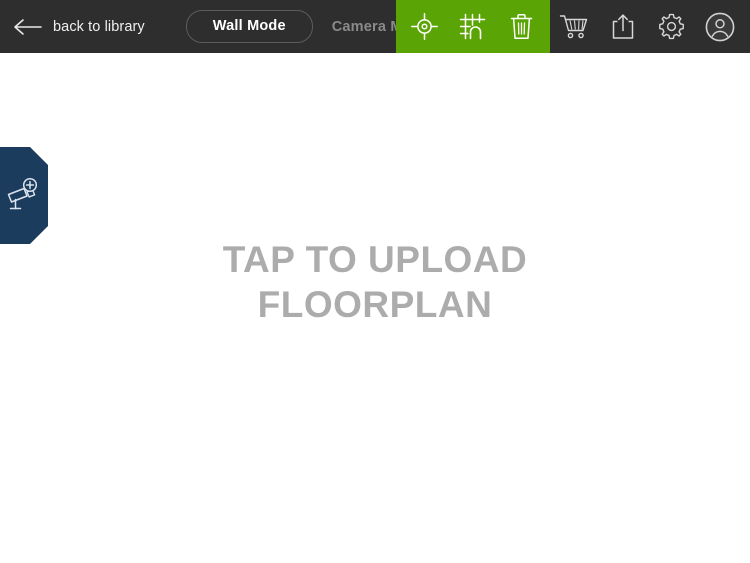  I want to click on cart-button, so click(574, 27).